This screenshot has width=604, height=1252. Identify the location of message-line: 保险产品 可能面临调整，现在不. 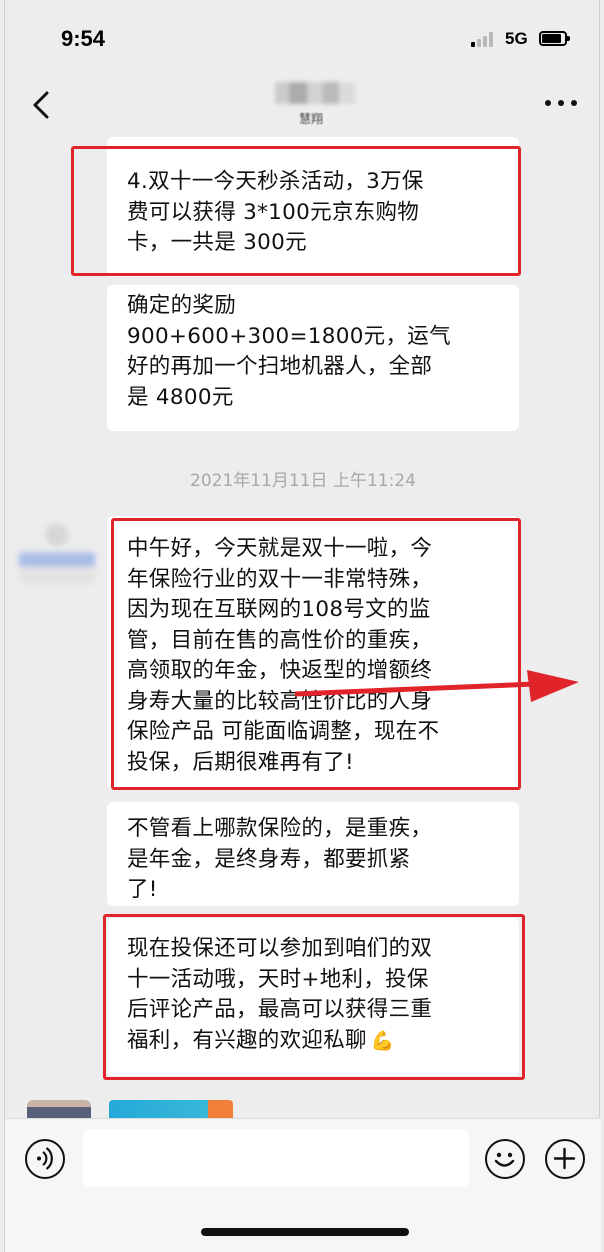
(283, 731).